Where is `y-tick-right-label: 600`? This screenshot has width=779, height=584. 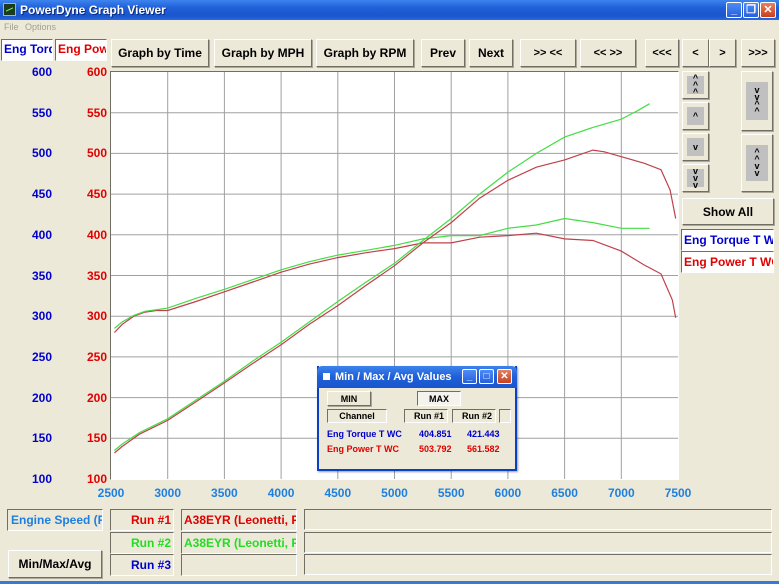
y-tick-right-label: 600 is located at coordinates (96, 72).